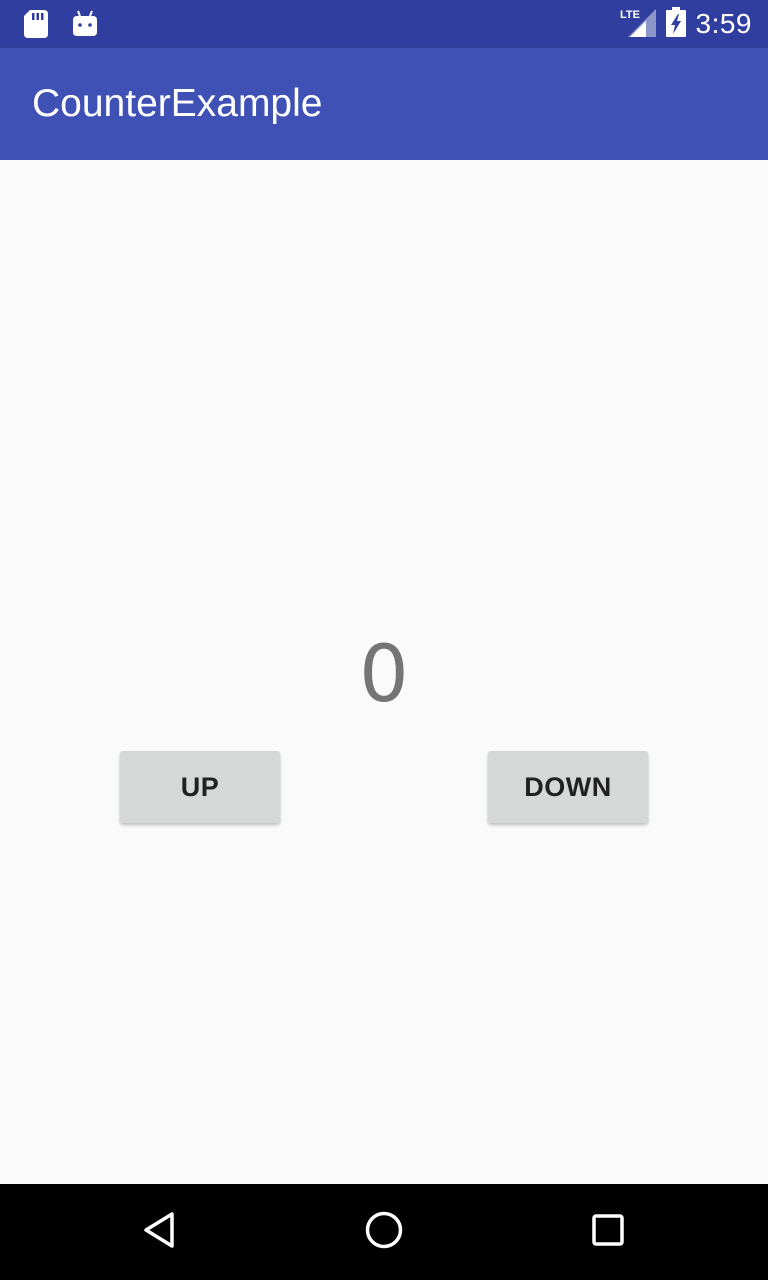  Describe the element at coordinates (568, 787) in the screenshot. I see `down-button: DOWN` at that location.